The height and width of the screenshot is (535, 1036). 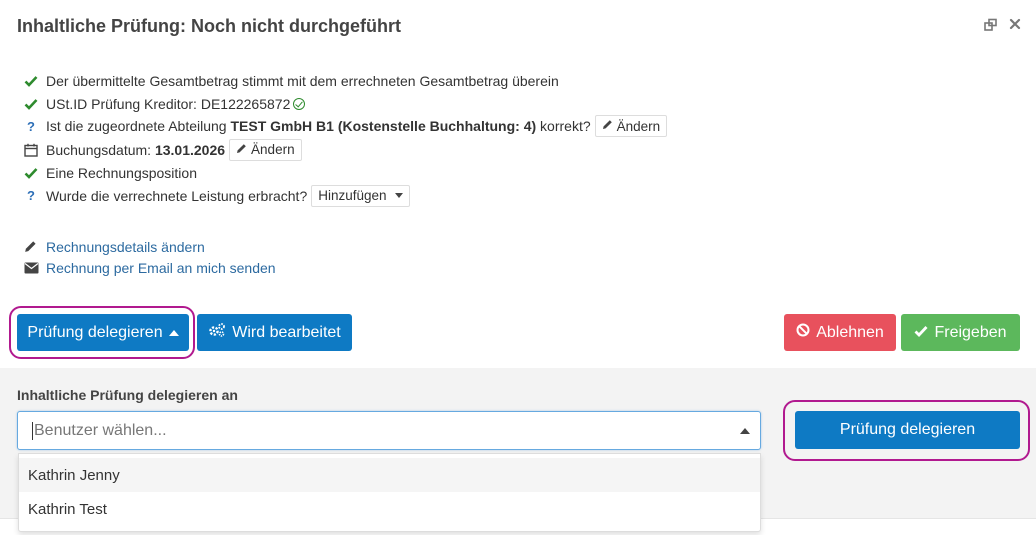 What do you see at coordinates (265, 149) in the screenshot?
I see `change-booking-date-button: Ändern` at bounding box center [265, 149].